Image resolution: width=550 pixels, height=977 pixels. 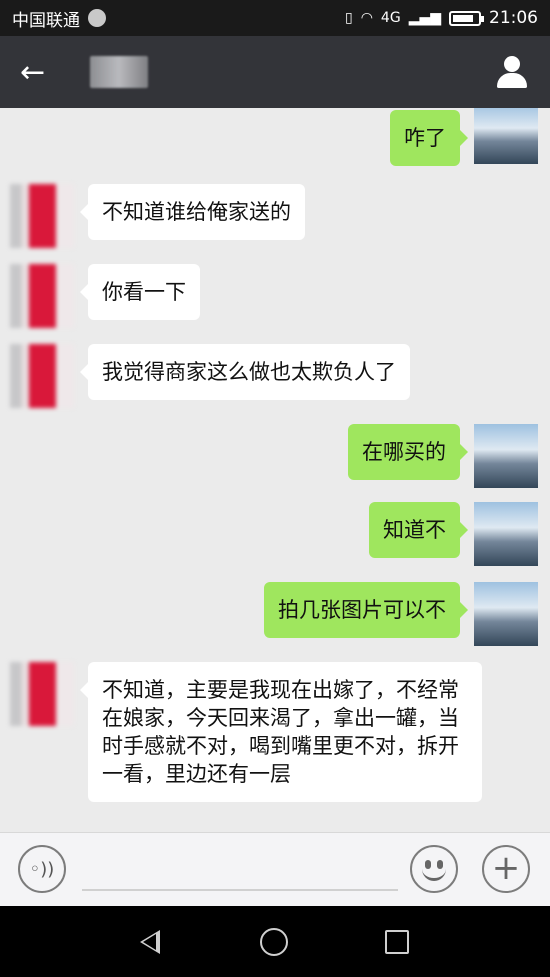 What do you see at coordinates (434, 869) in the screenshot?
I see `emoji-button` at bounding box center [434, 869].